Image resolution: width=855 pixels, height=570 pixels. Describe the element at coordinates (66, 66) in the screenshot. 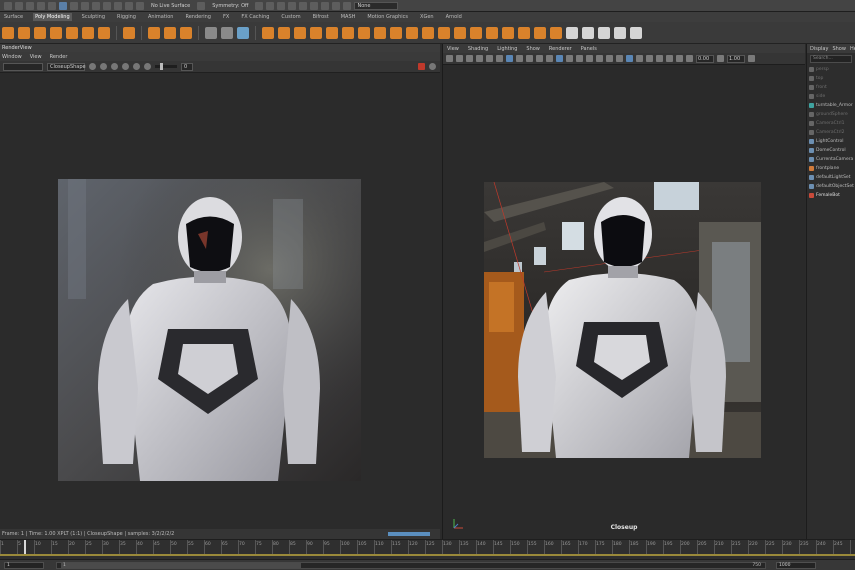

I see `camera-dropdown: CloseupShape` at that location.